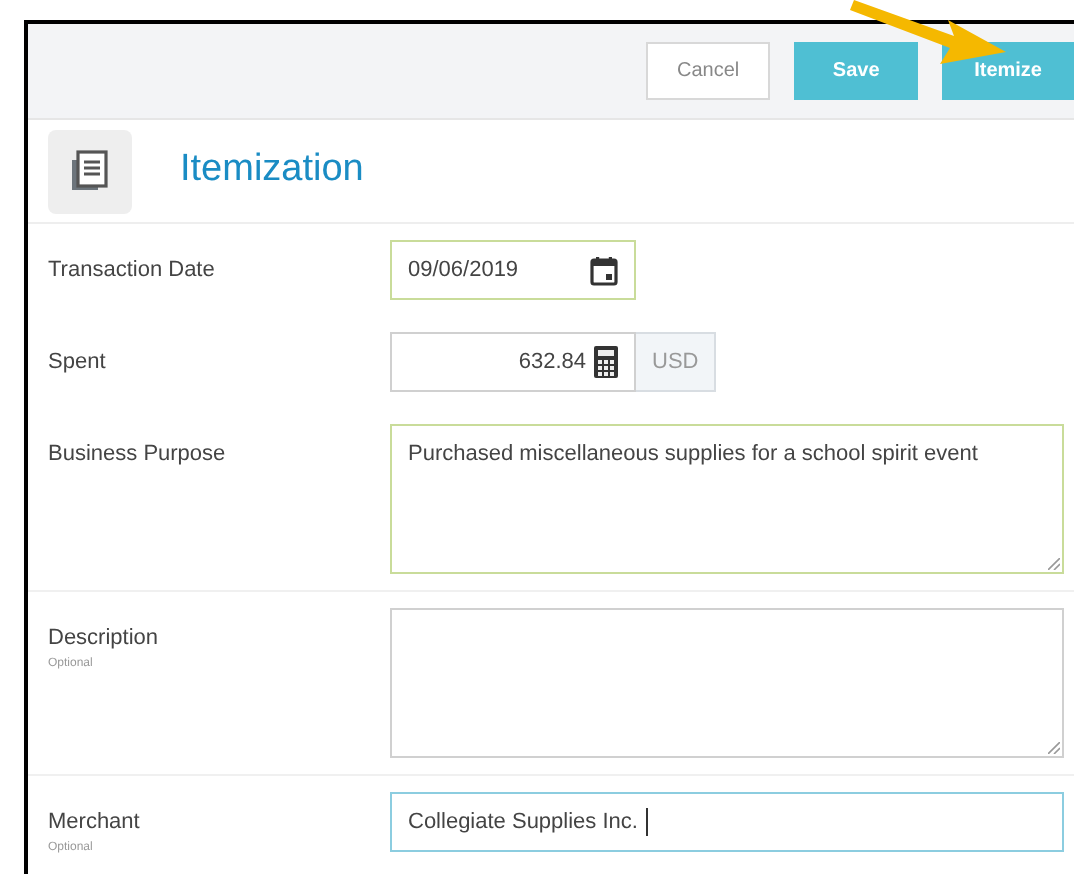  I want to click on field-label: Spent, so click(78, 363).